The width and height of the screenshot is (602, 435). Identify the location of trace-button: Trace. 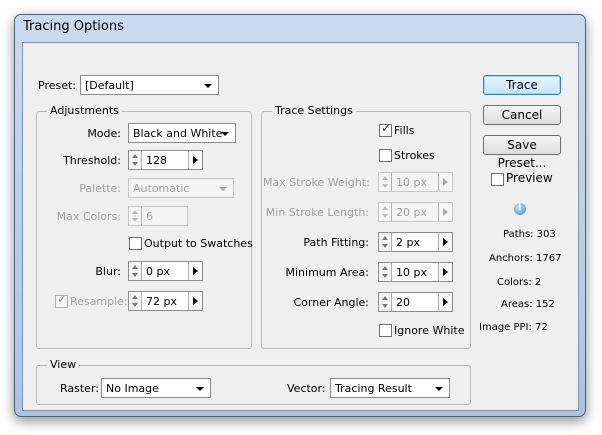
(522, 85).